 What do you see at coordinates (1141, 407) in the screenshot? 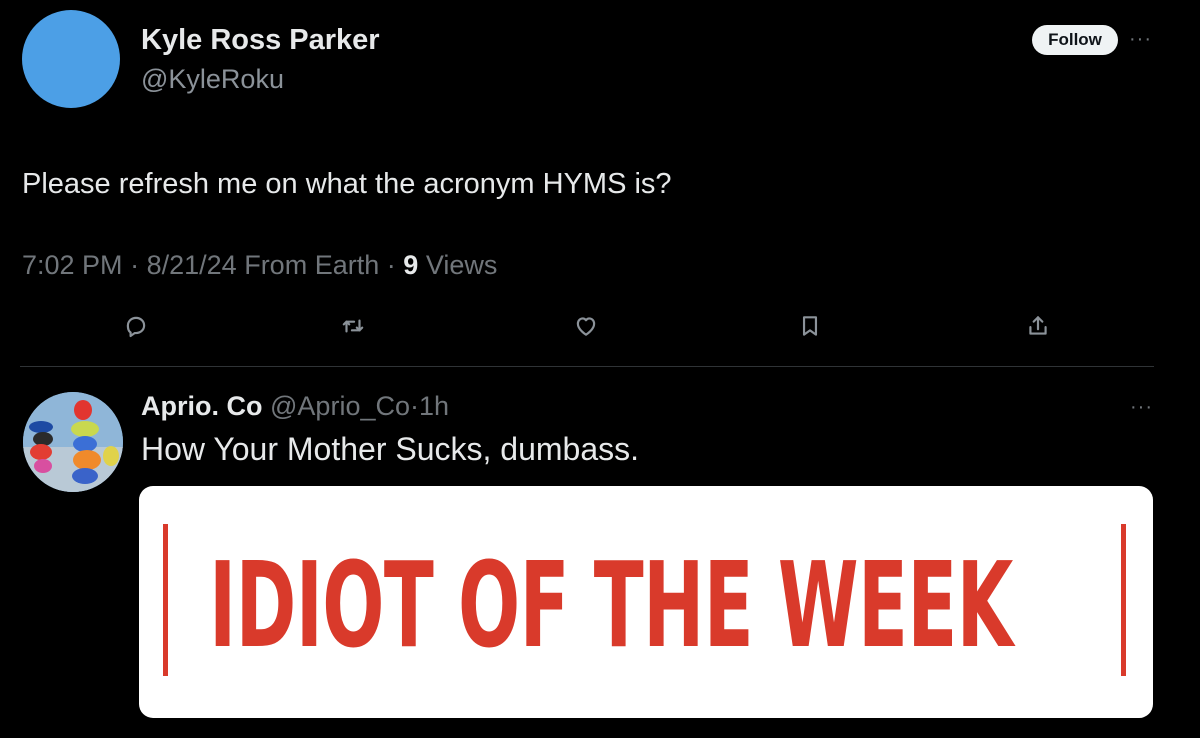
I see `reply-more-options-icon: ···` at bounding box center [1141, 407].